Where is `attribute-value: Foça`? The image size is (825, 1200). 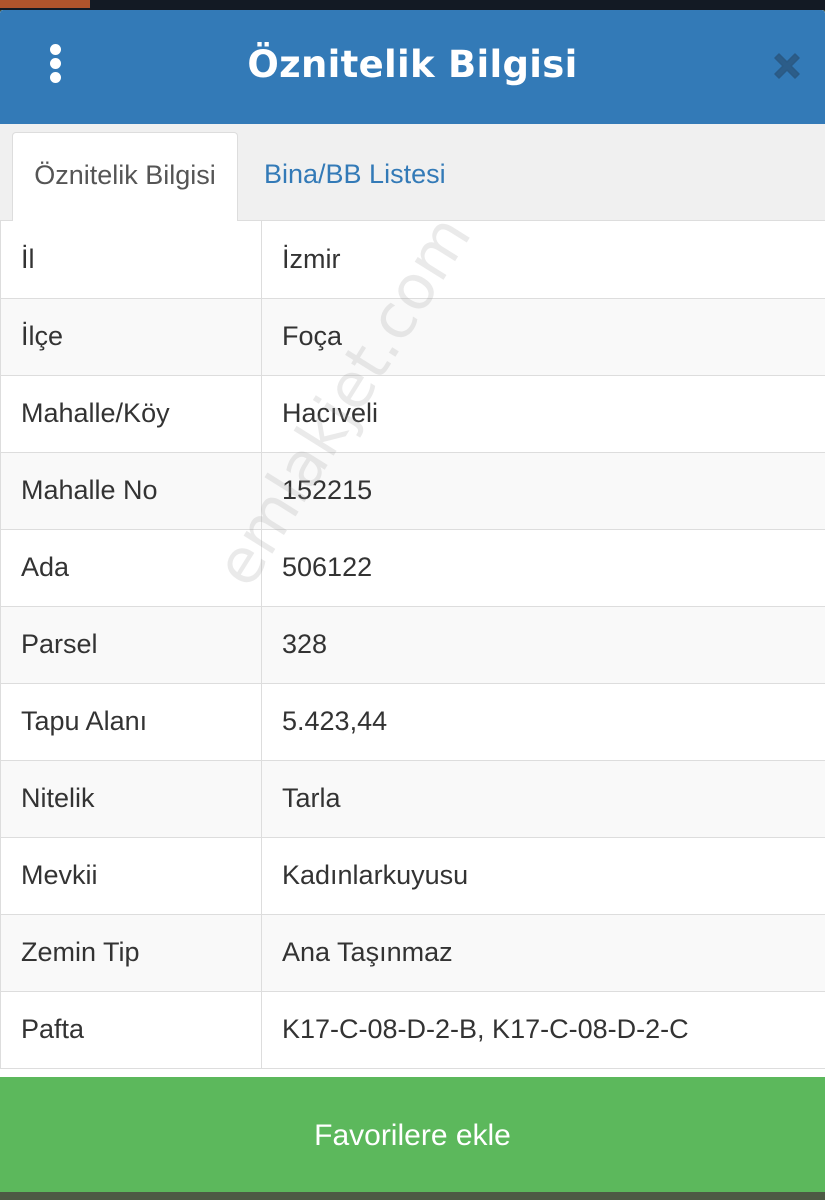 attribute-value: Foça is located at coordinates (543, 337).